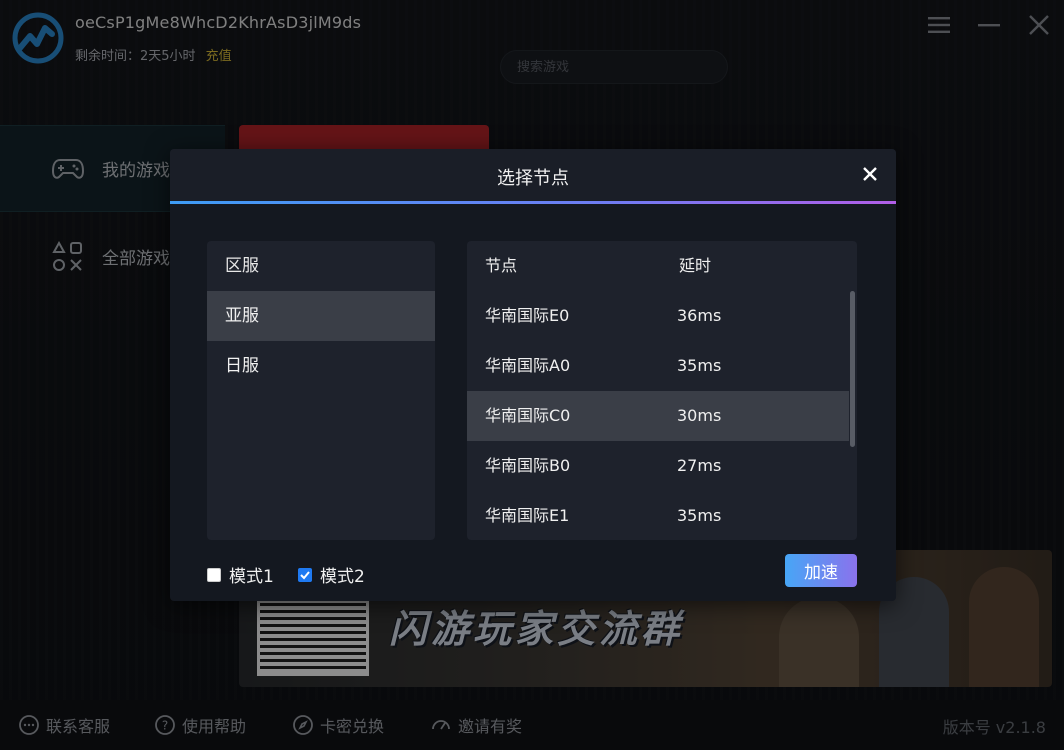 The width and height of the screenshot is (1064, 750). What do you see at coordinates (528, 465) in the screenshot?
I see `node-name: 华南国际B0` at bounding box center [528, 465].